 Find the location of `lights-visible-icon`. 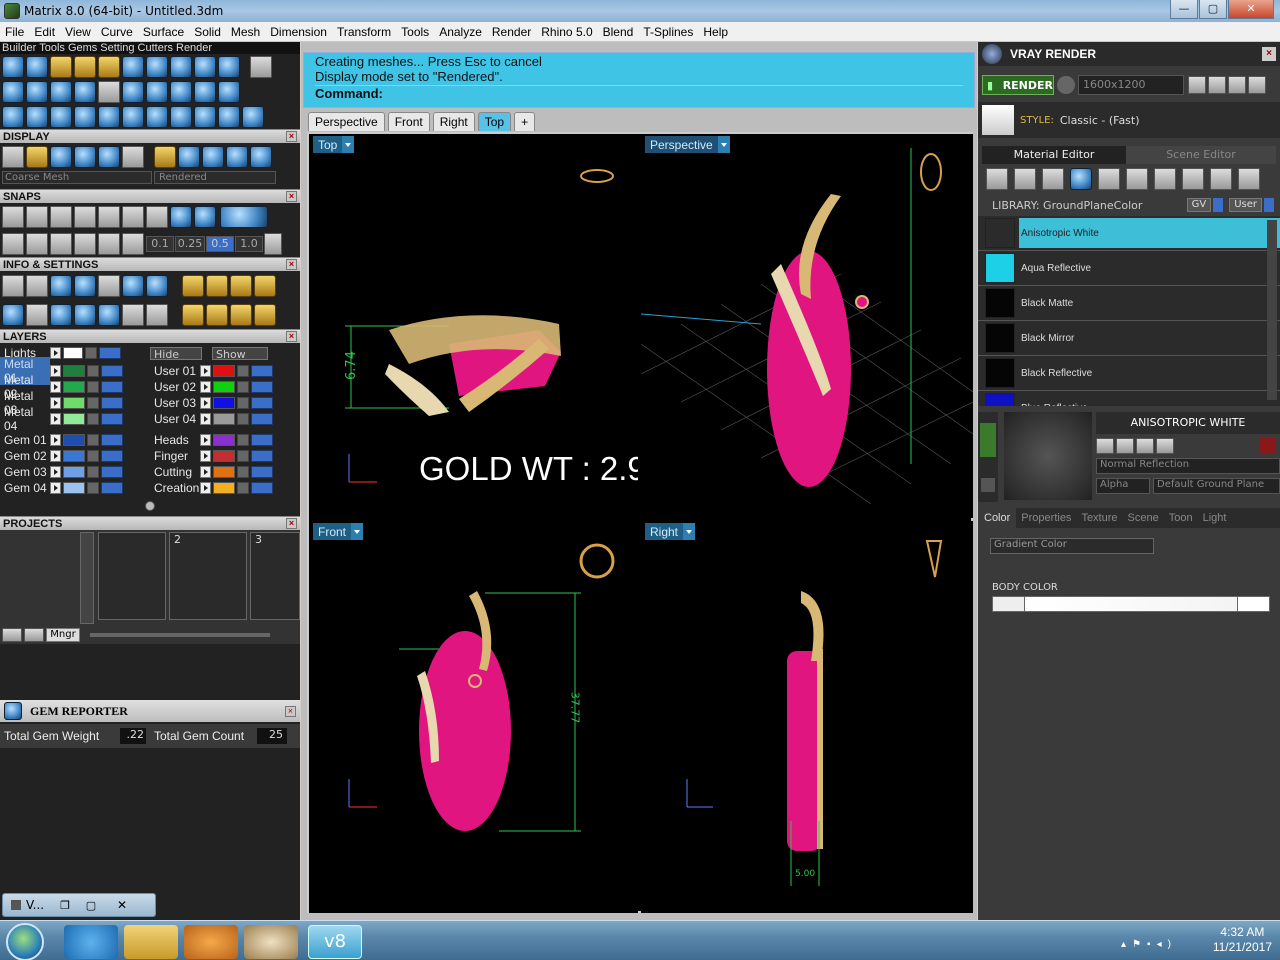

lights-visible-icon is located at coordinates (110, 353).